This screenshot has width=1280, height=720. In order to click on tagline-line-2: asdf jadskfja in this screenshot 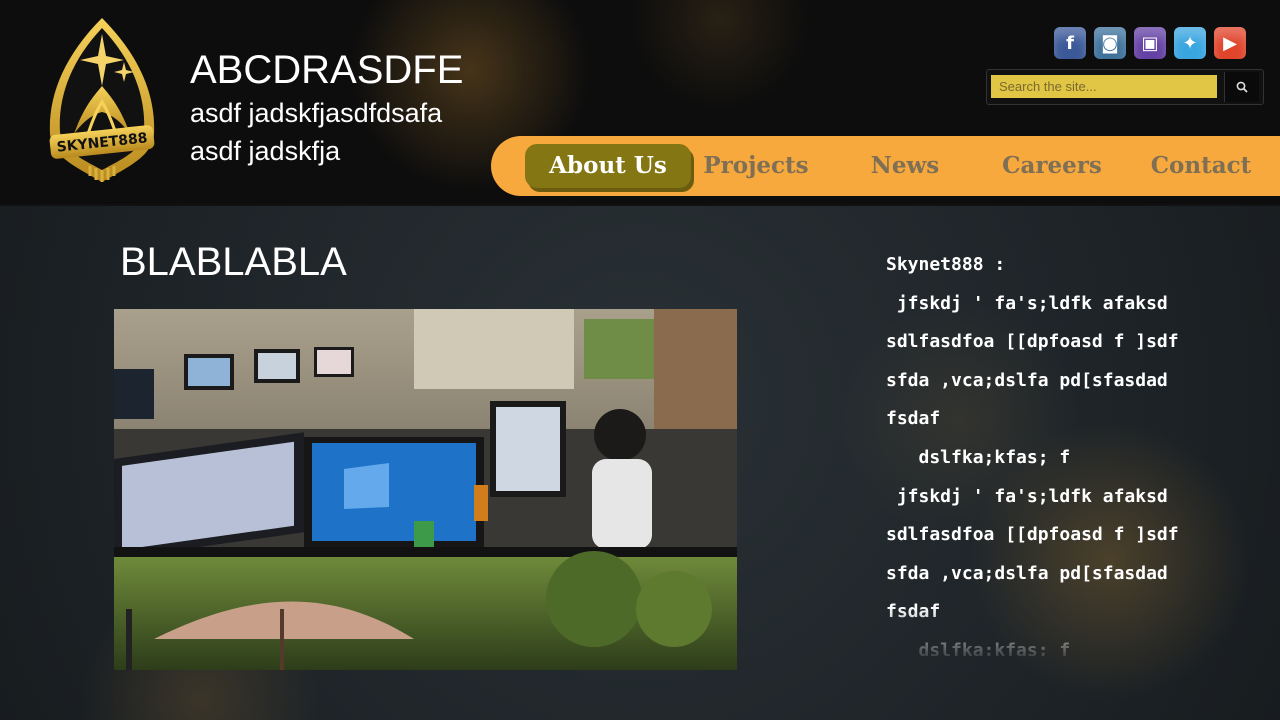, I will do `click(265, 151)`.